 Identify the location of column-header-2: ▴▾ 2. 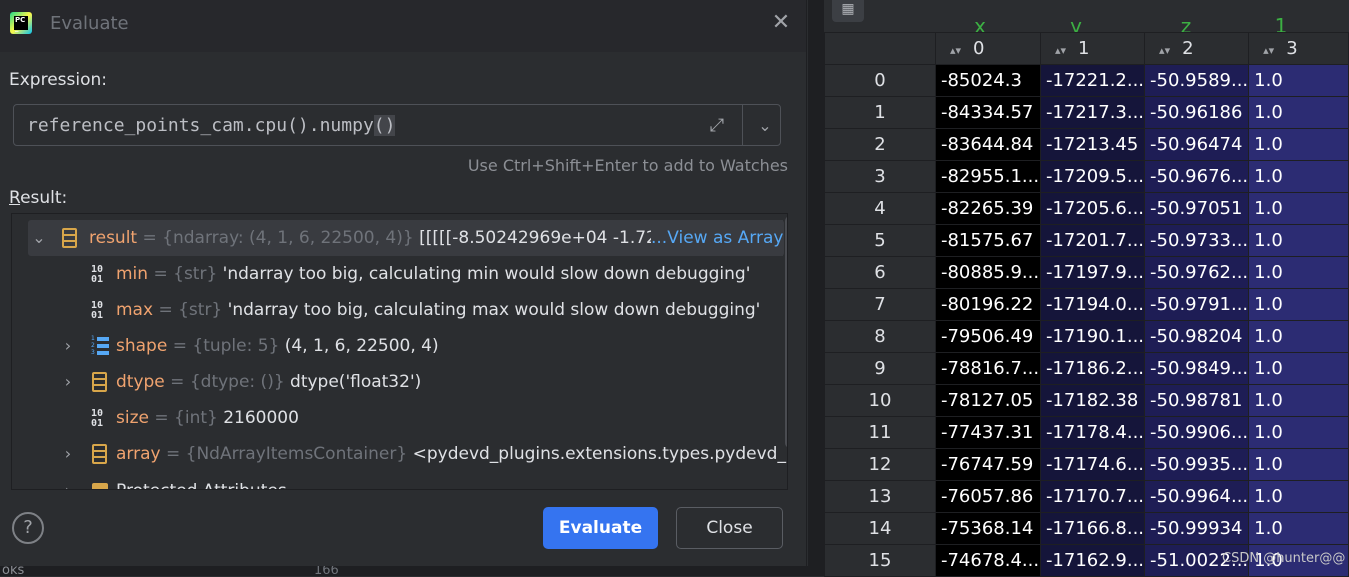
(1197, 48).